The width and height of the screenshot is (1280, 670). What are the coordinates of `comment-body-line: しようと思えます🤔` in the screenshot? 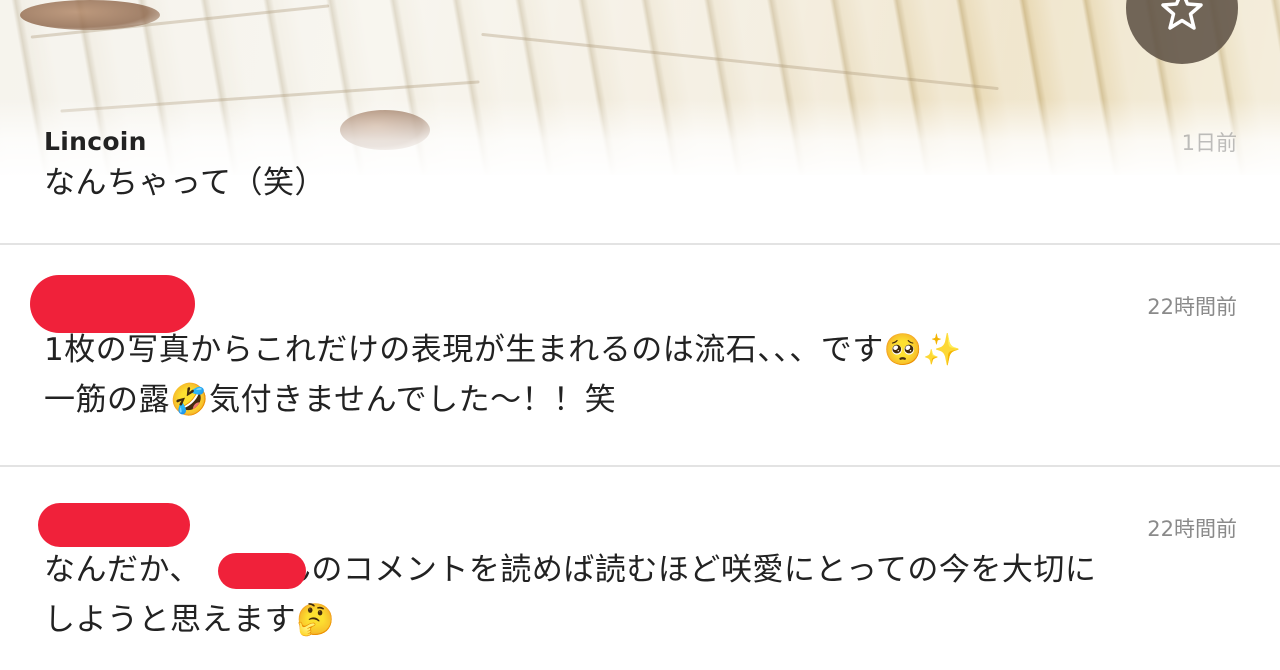 It's located at (190, 620).